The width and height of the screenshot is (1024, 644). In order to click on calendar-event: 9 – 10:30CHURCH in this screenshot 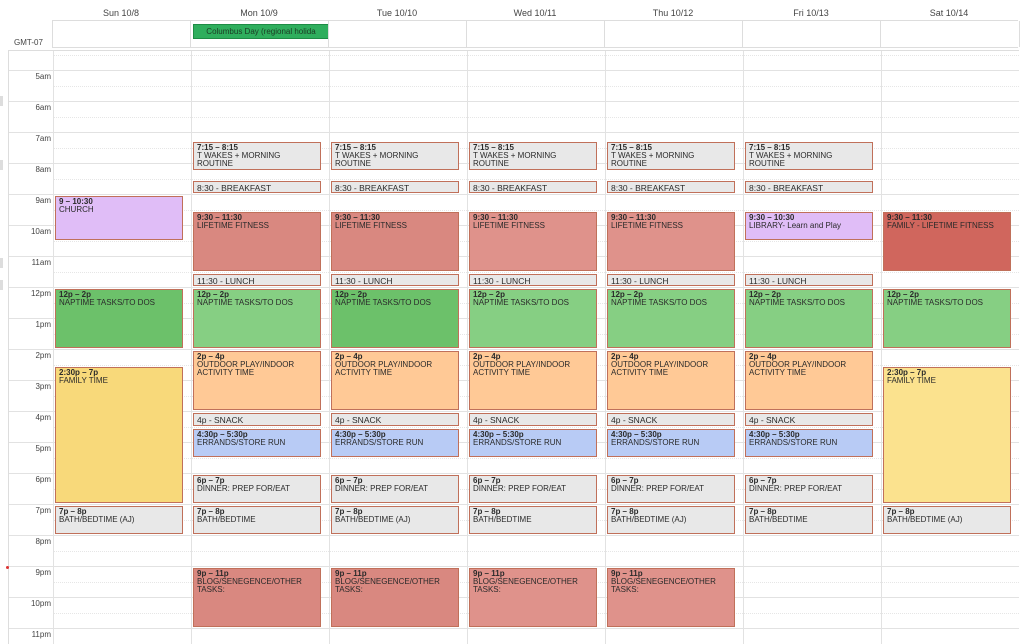, I will do `click(119, 218)`.